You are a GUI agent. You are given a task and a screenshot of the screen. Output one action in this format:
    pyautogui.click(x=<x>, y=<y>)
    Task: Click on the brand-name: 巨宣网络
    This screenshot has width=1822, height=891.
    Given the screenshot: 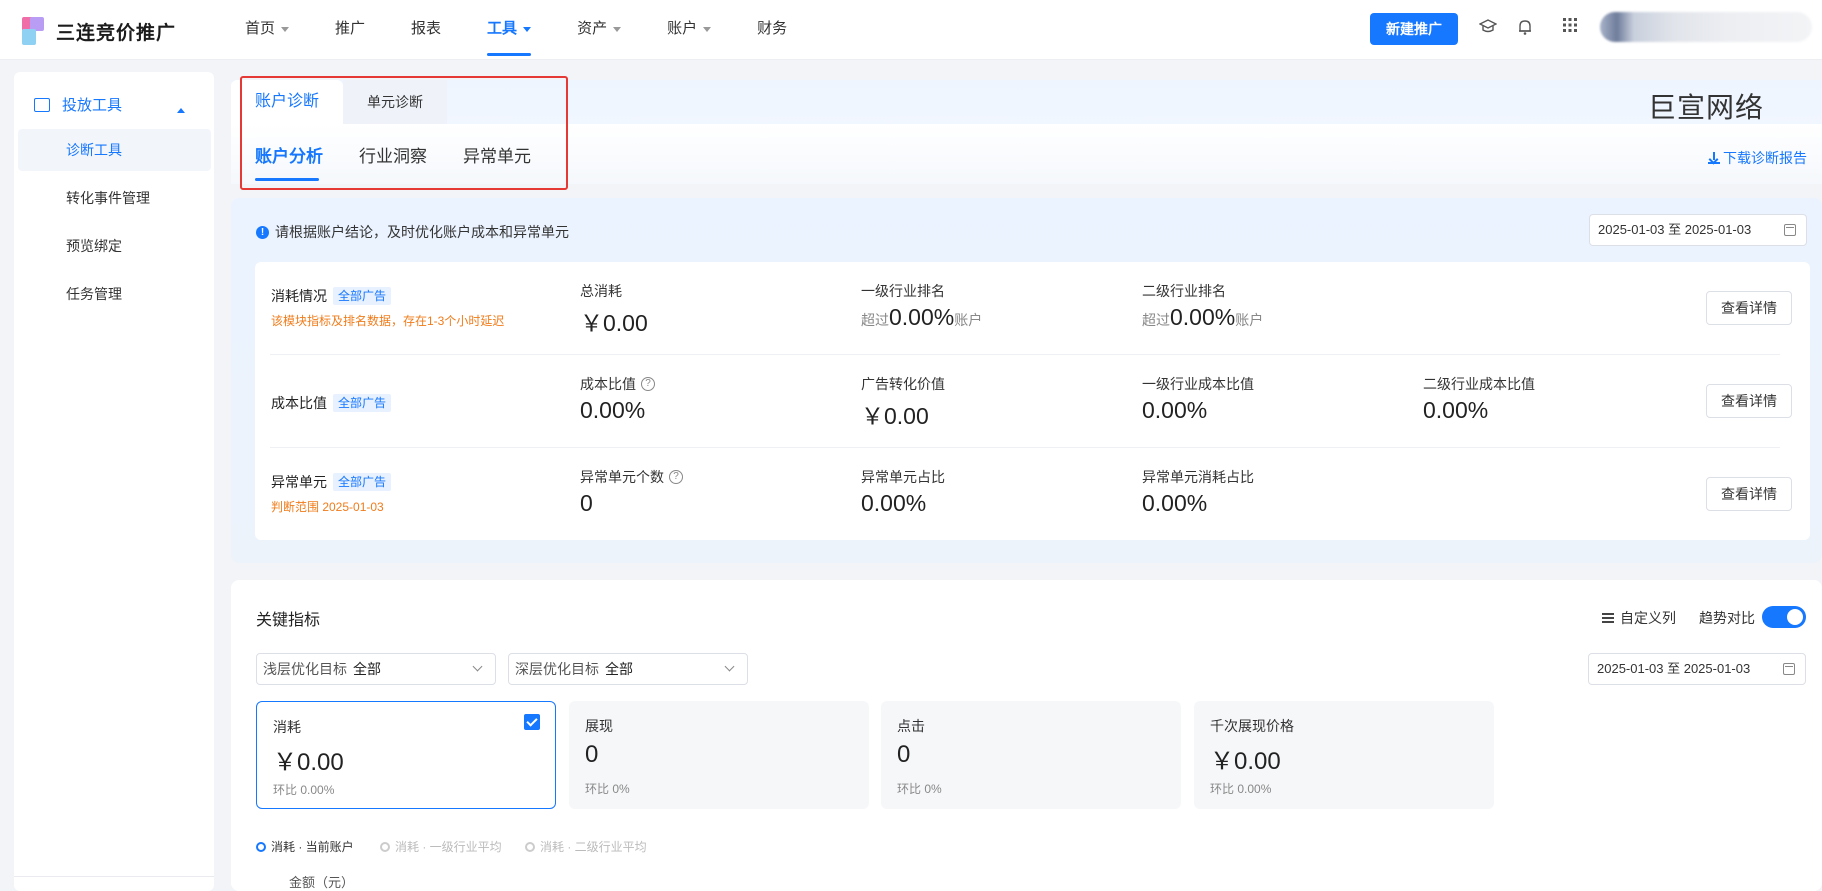 What is the action you would take?
    pyautogui.click(x=1706, y=107)
    